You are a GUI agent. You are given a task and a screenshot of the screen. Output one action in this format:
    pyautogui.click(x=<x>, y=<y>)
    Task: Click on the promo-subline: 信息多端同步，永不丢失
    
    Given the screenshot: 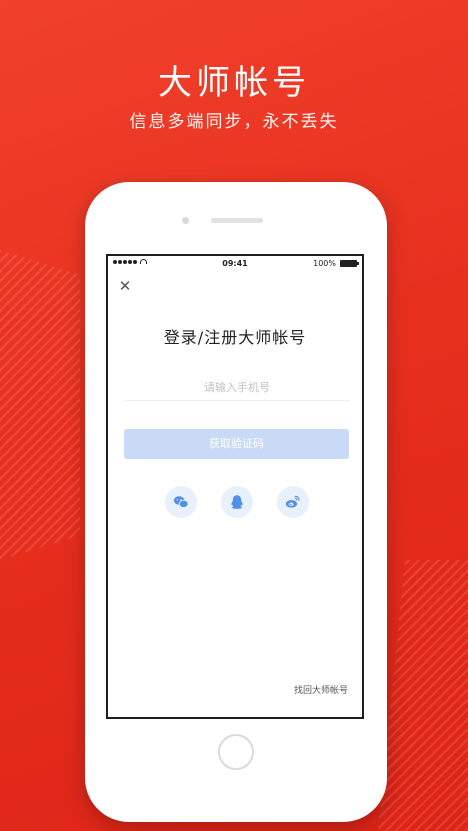 What is the action you would take?
    pyautogui.click(x=234, y=122)
    